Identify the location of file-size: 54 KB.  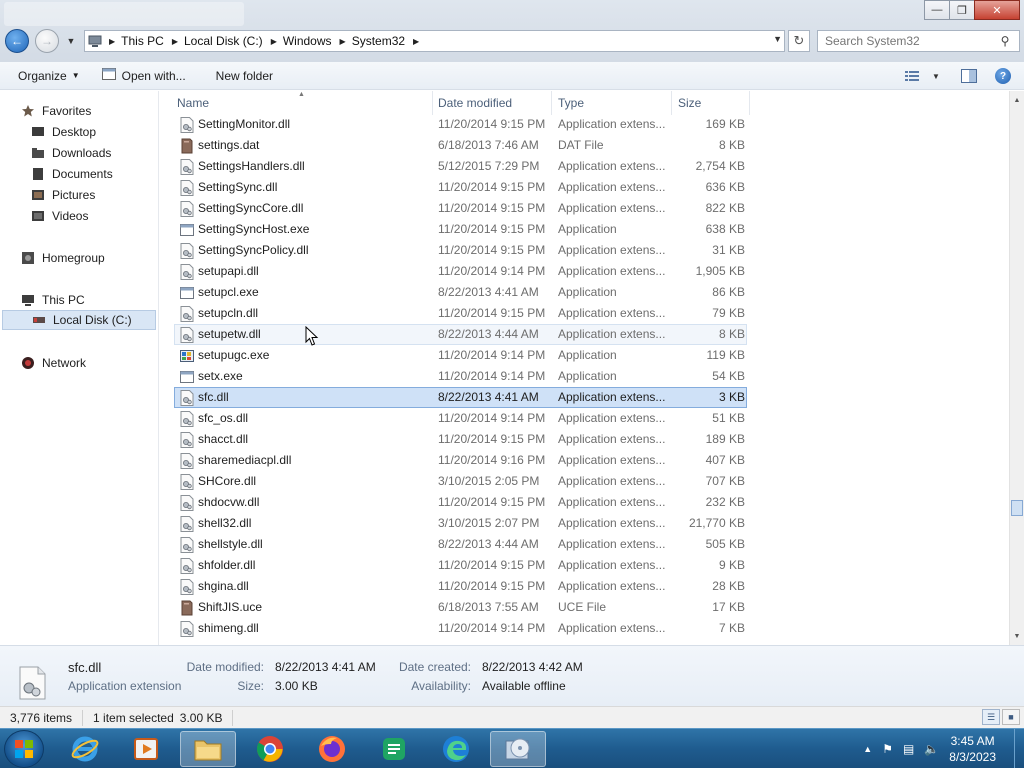
(728, 376).